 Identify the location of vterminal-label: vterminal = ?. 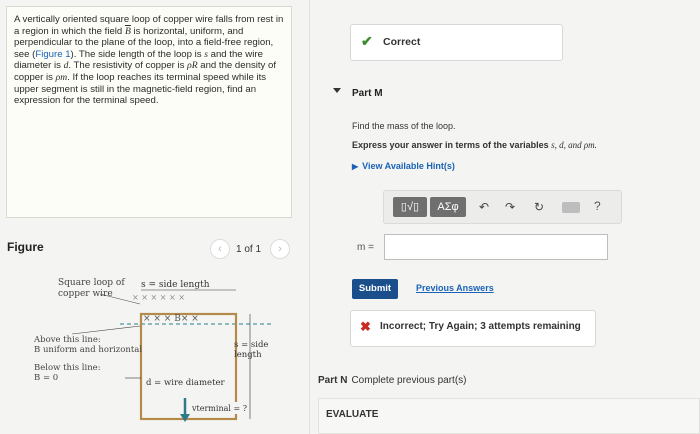
(219, 408).